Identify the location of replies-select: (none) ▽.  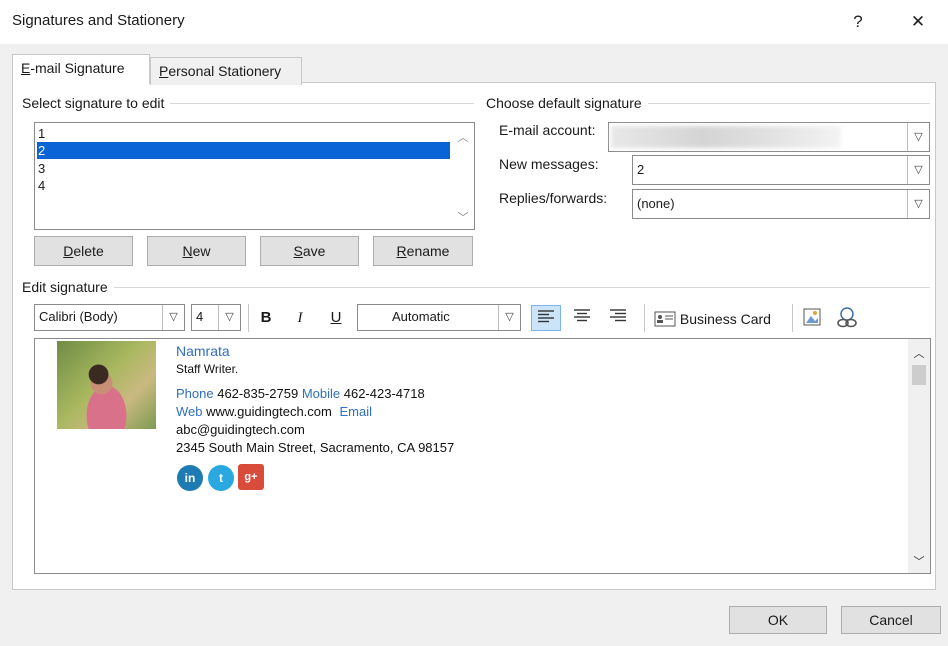
(781, 204).